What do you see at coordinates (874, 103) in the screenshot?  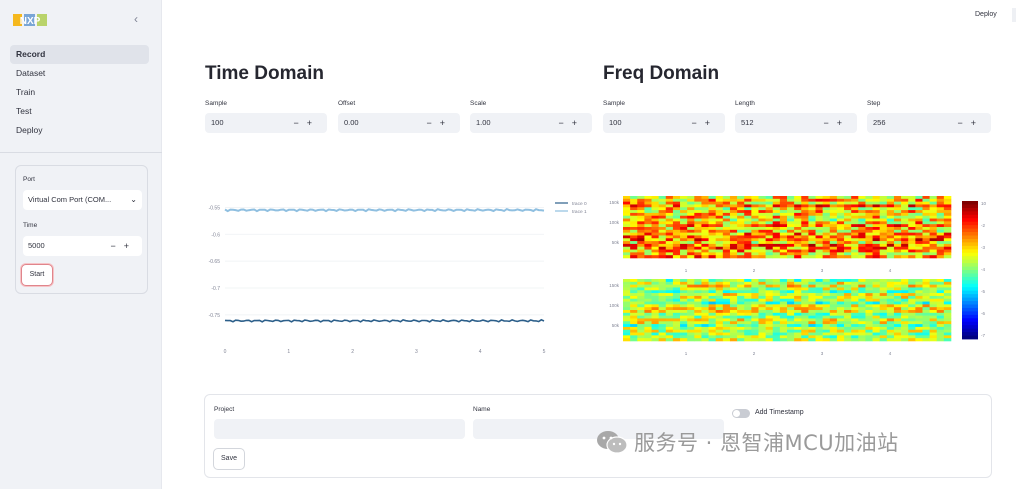 I see `fd-step-label: Step` at bounding box center [874, 103].